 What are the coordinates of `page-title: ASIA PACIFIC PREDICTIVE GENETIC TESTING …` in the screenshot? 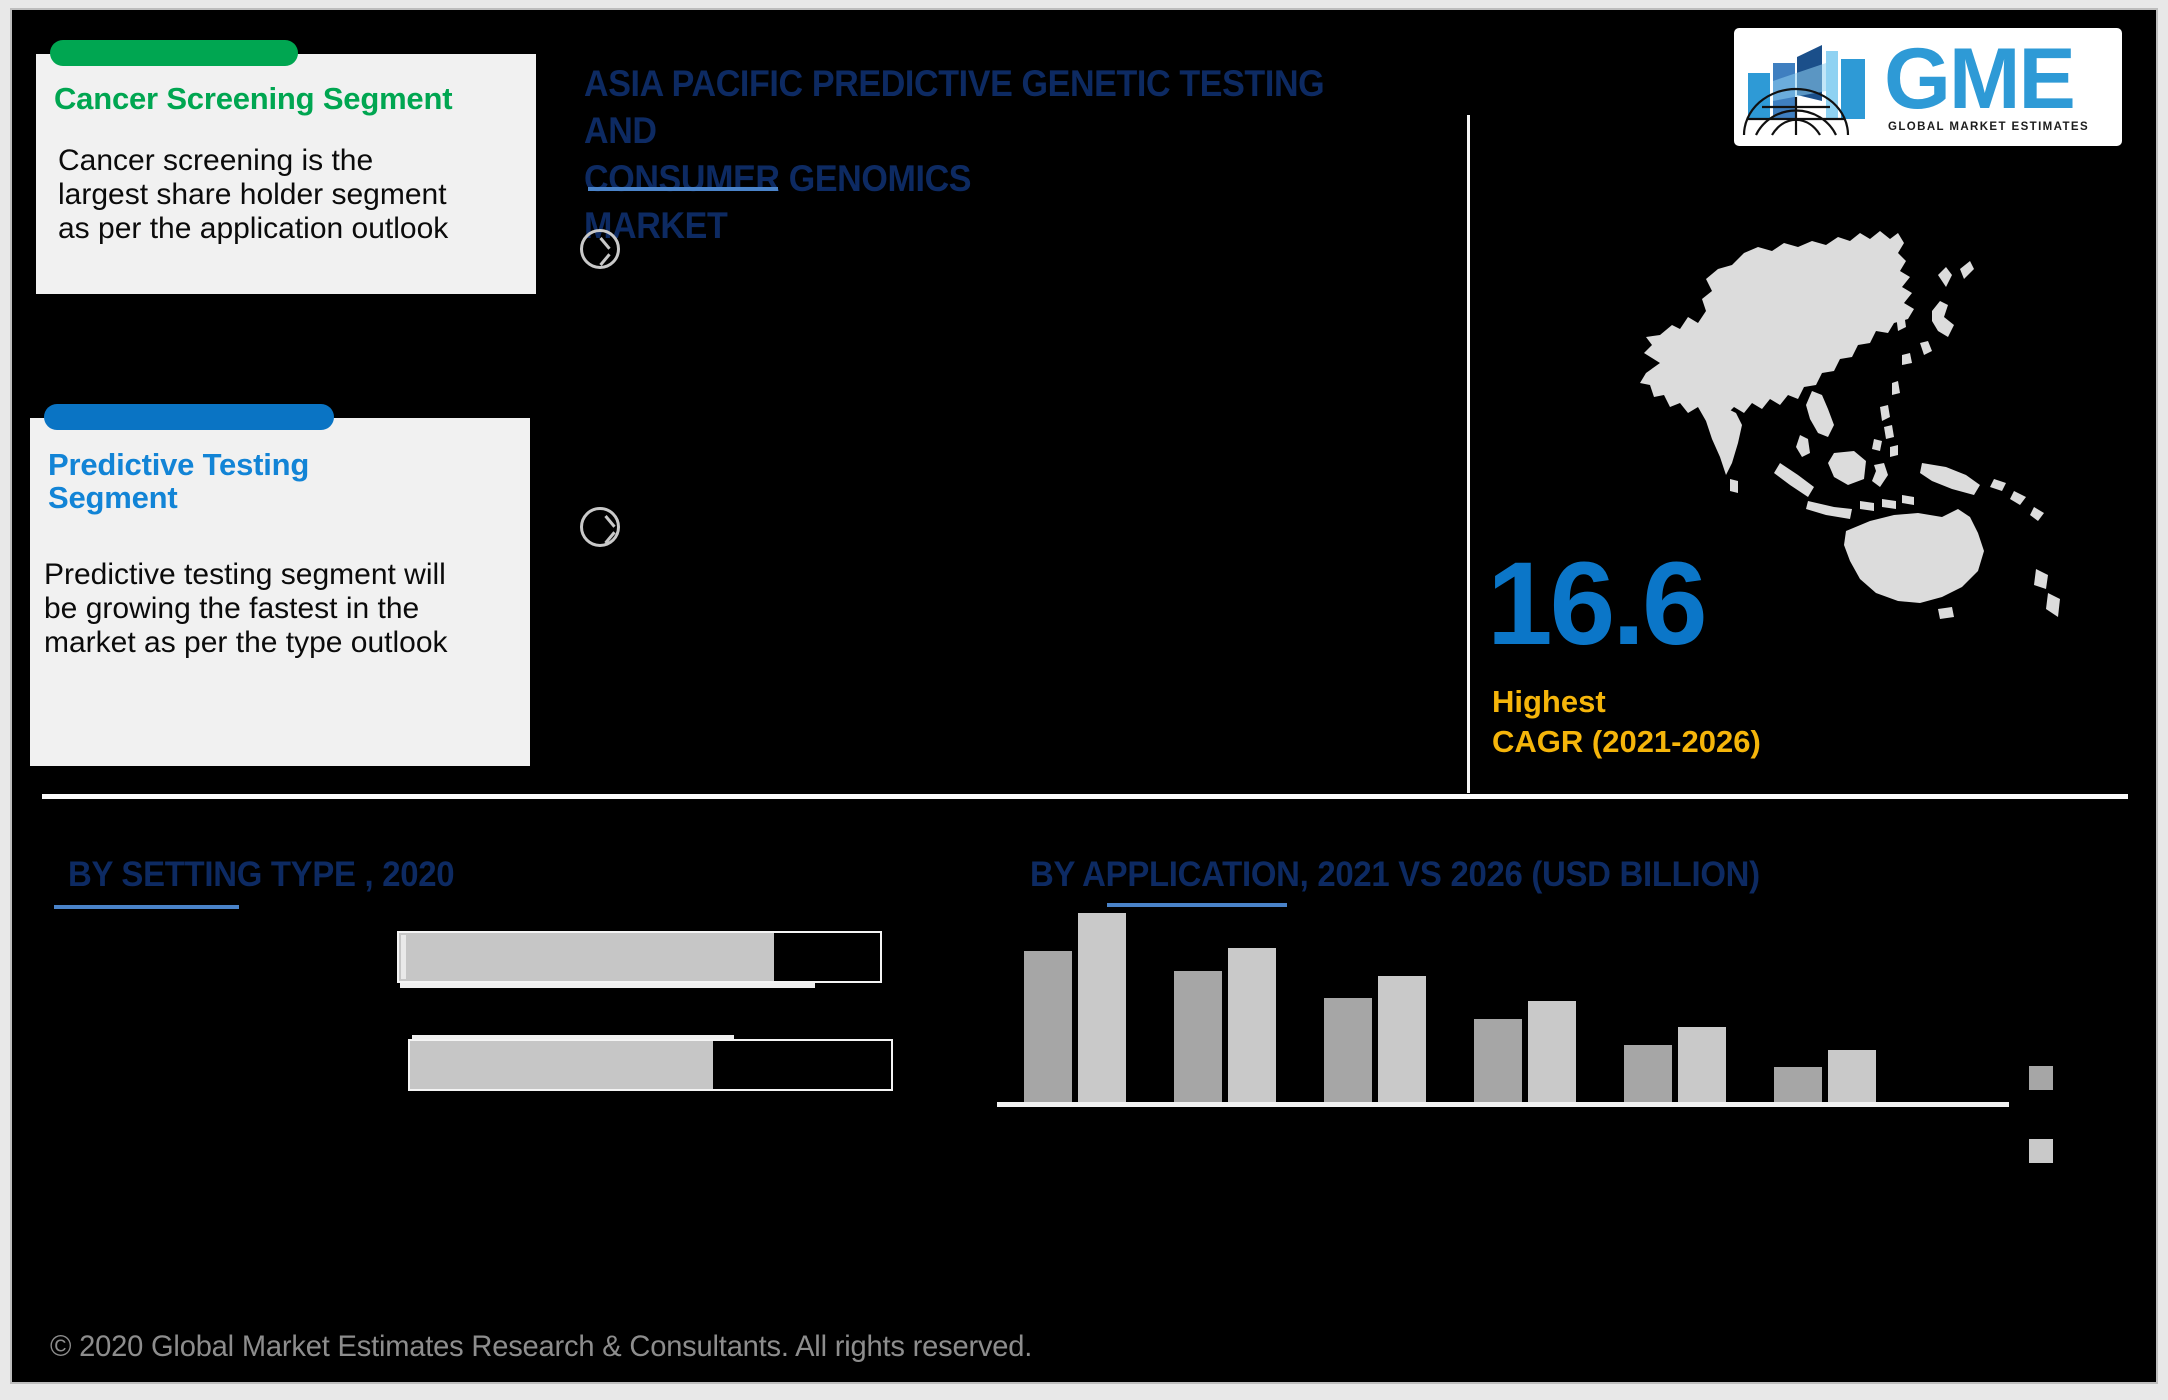 It's located at (954, 155).